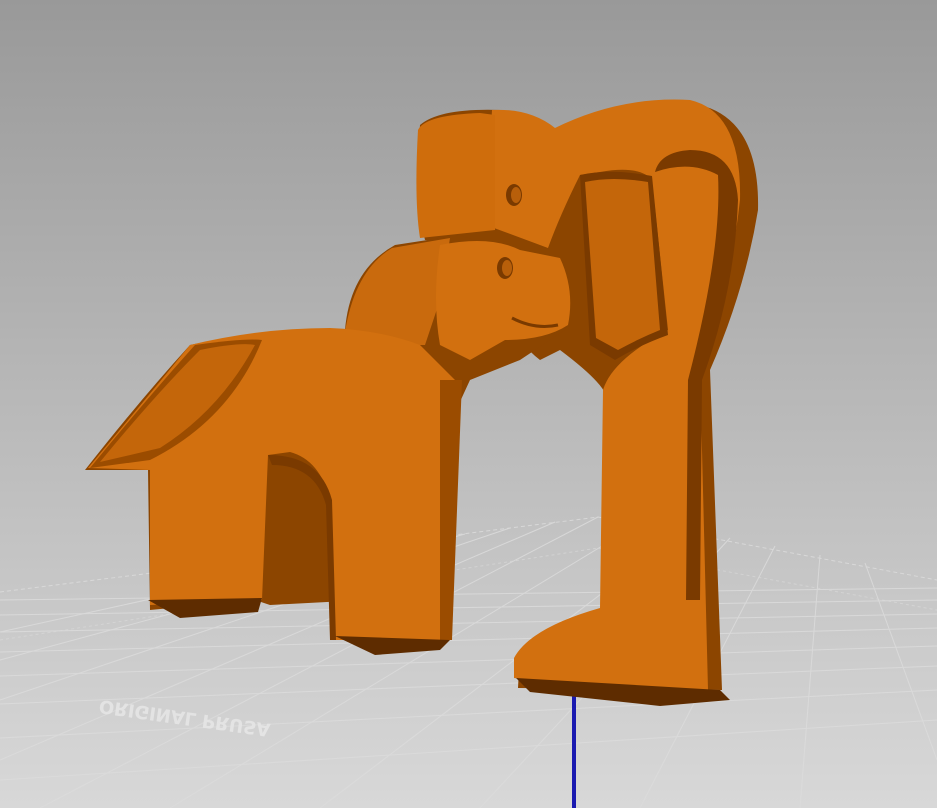 This screenshot has height=808, width=937. Describe the element at coordinates (622, 264) in the screenshot. I see `parent-arm` at that location.